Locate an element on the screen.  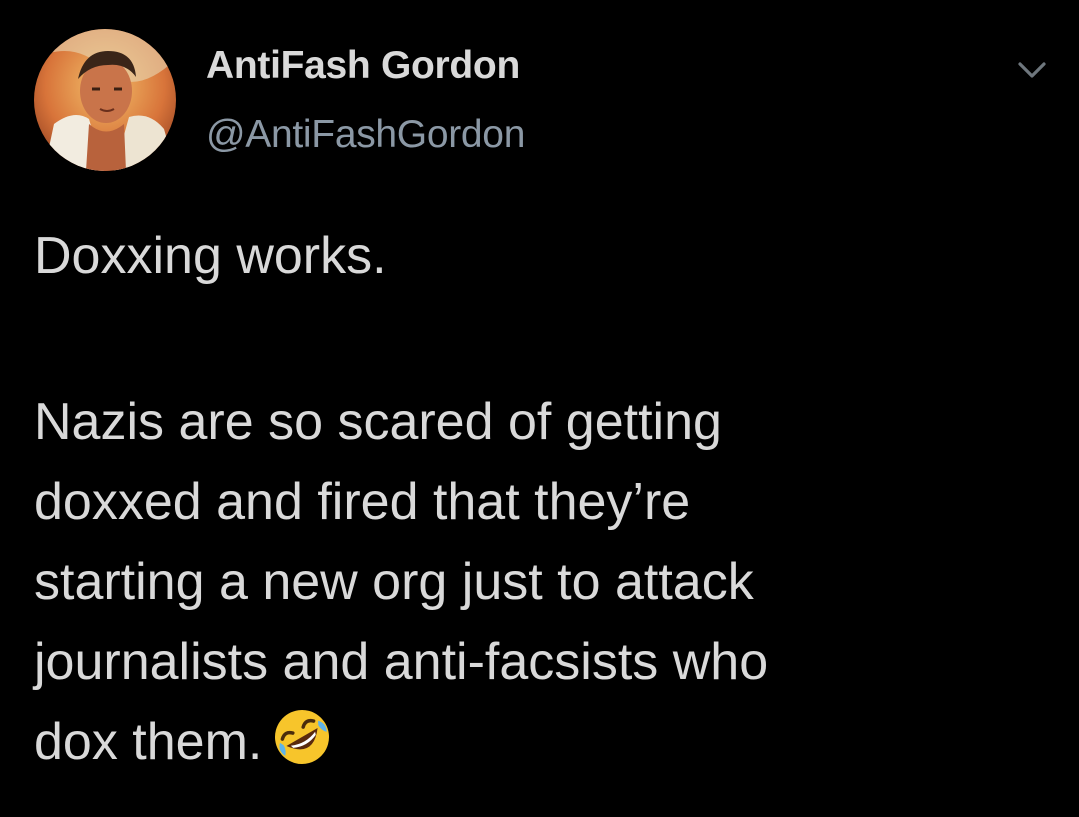
tweet-line: journalists and anti-facsists who is located at coordinates (401, 662).